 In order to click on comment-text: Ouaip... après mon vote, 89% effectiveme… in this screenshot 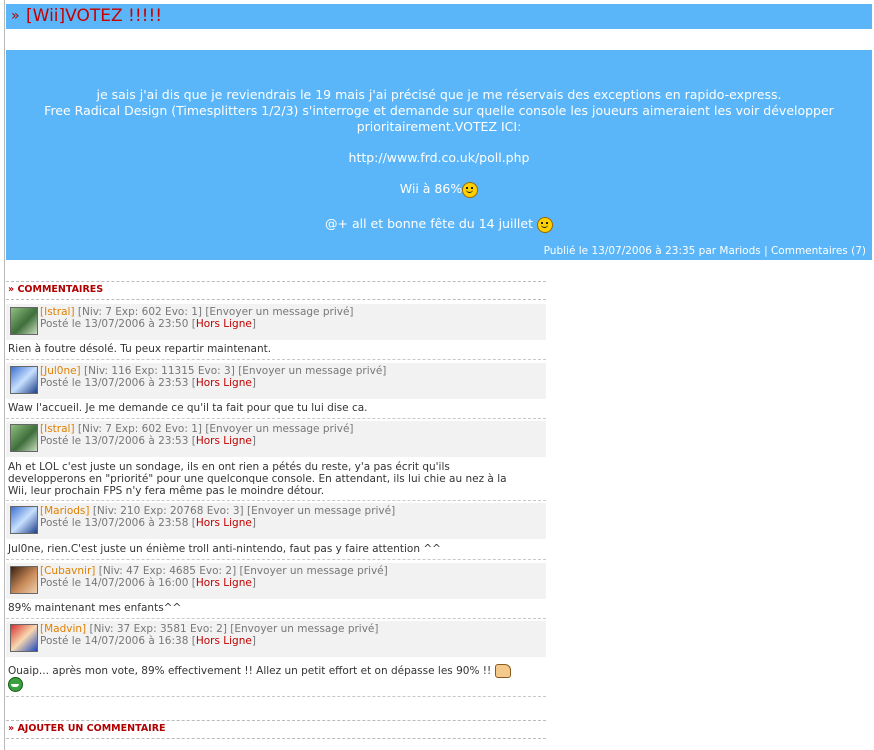, I will do `click(276, 671)`.